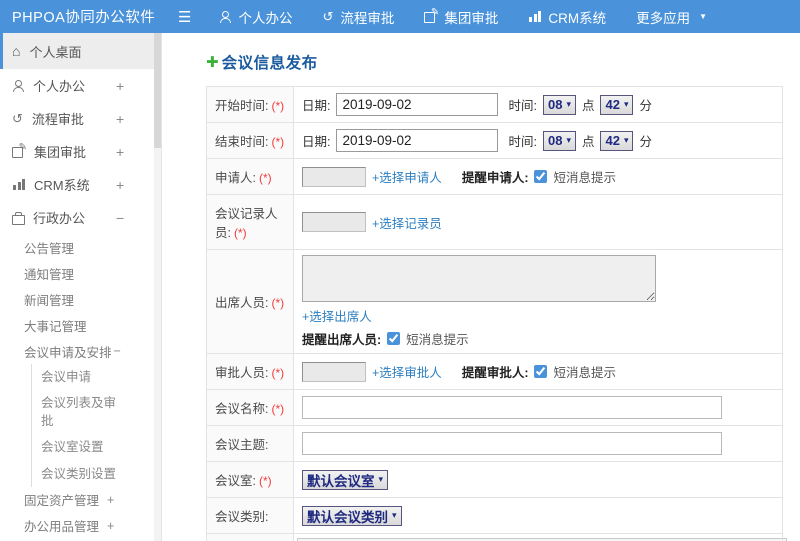 This screenshot has width=800, height=541. What do you see at coordinates (407, 371) in the screenshot?
I see `choose-approver-link: +选择审批人` at bounding box center [407, 371].